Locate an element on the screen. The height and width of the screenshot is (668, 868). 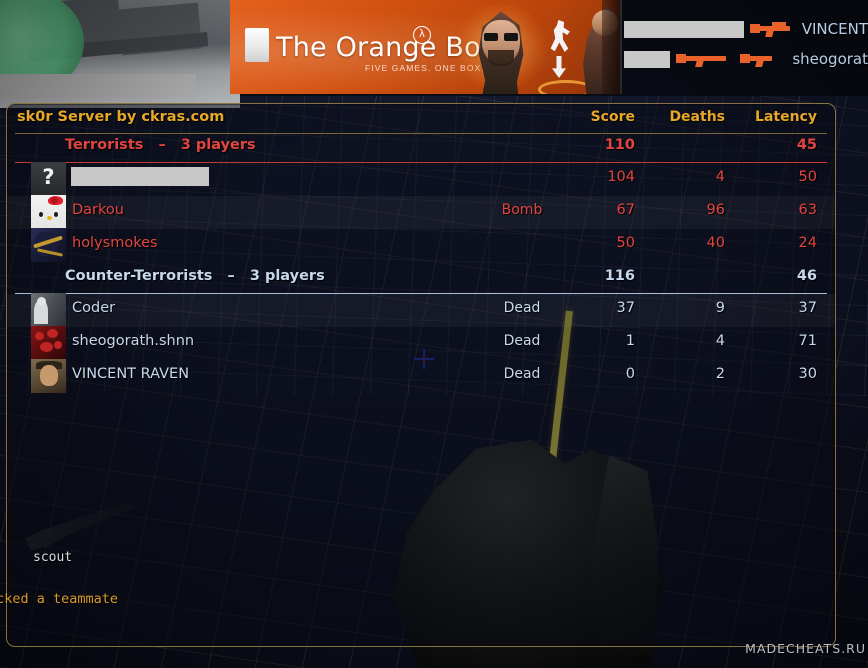
kill-feed-victim: VINCENT is located at coordinates (834, 29).